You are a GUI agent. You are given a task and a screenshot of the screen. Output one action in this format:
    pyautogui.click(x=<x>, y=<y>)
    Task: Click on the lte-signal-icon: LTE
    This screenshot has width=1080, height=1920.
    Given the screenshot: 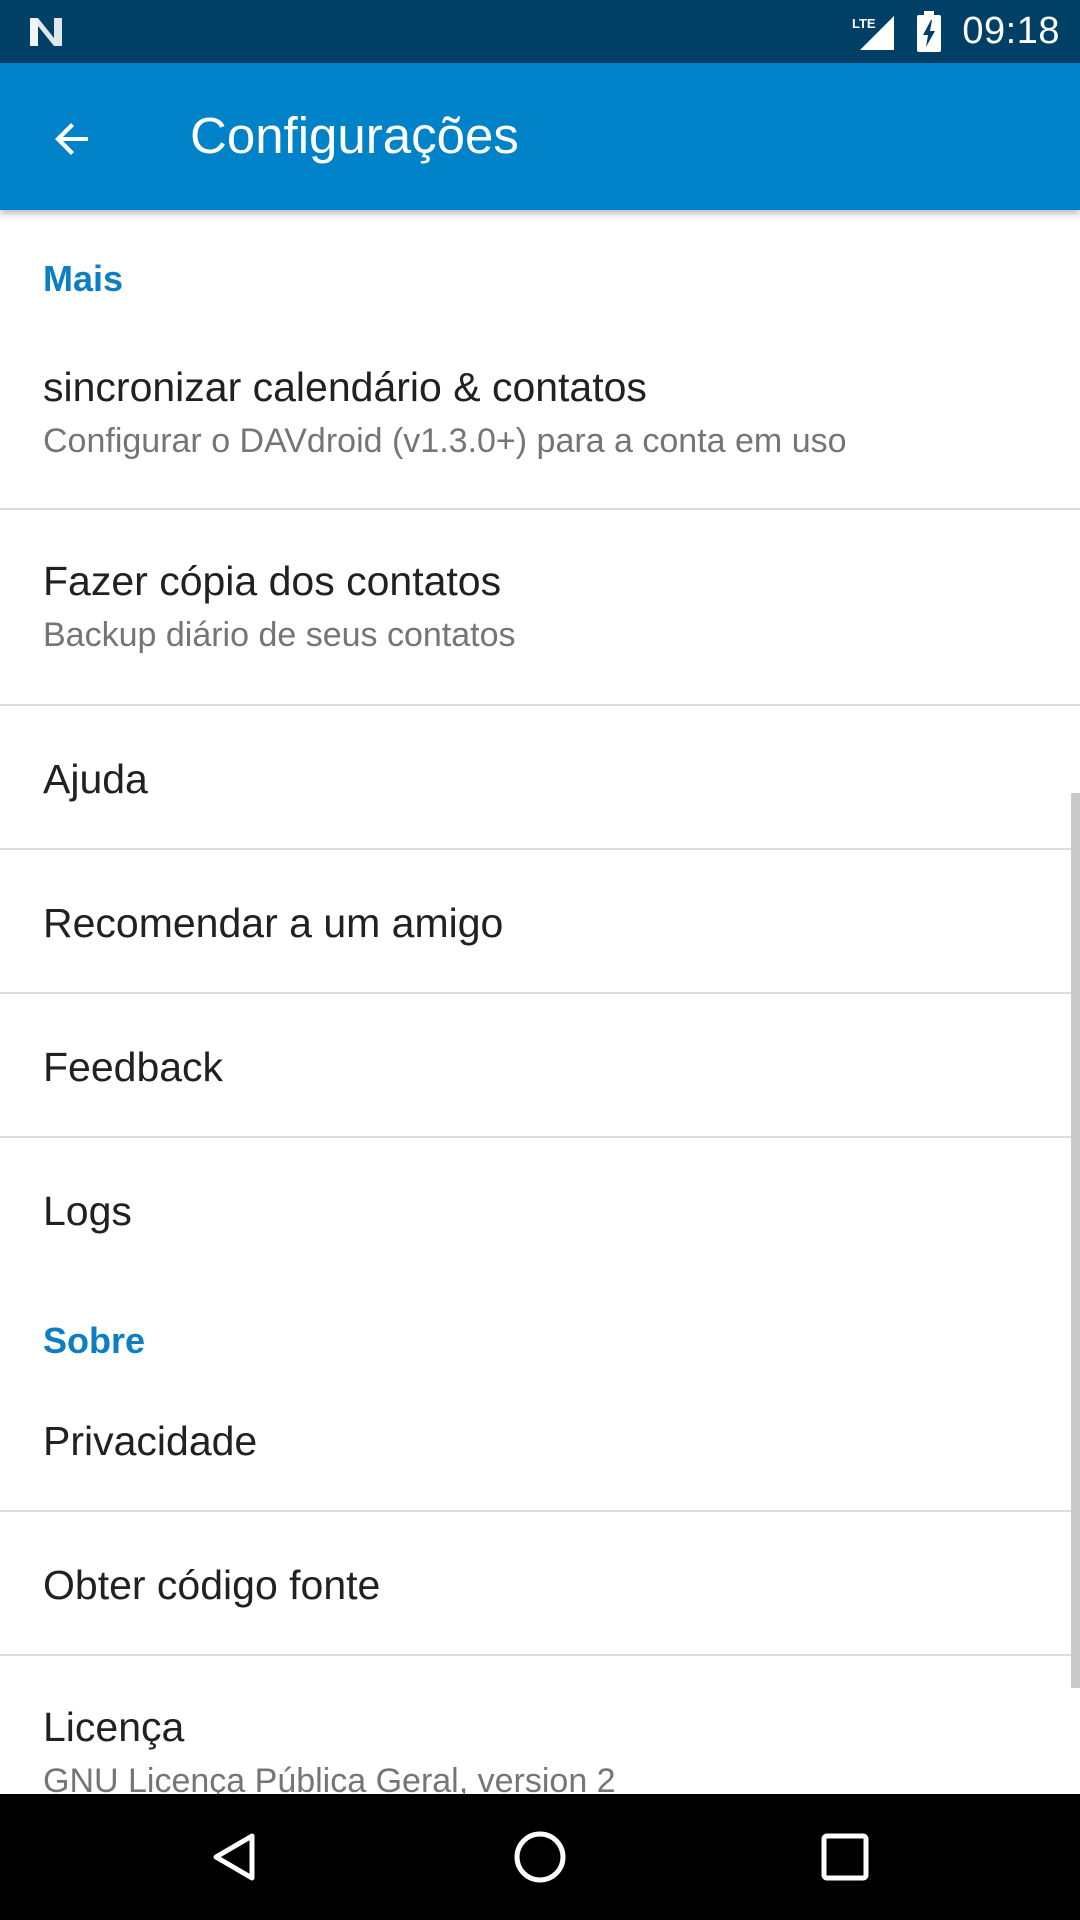 What is the action you would take?
    pyautogui.click(x=873, y=32)
    